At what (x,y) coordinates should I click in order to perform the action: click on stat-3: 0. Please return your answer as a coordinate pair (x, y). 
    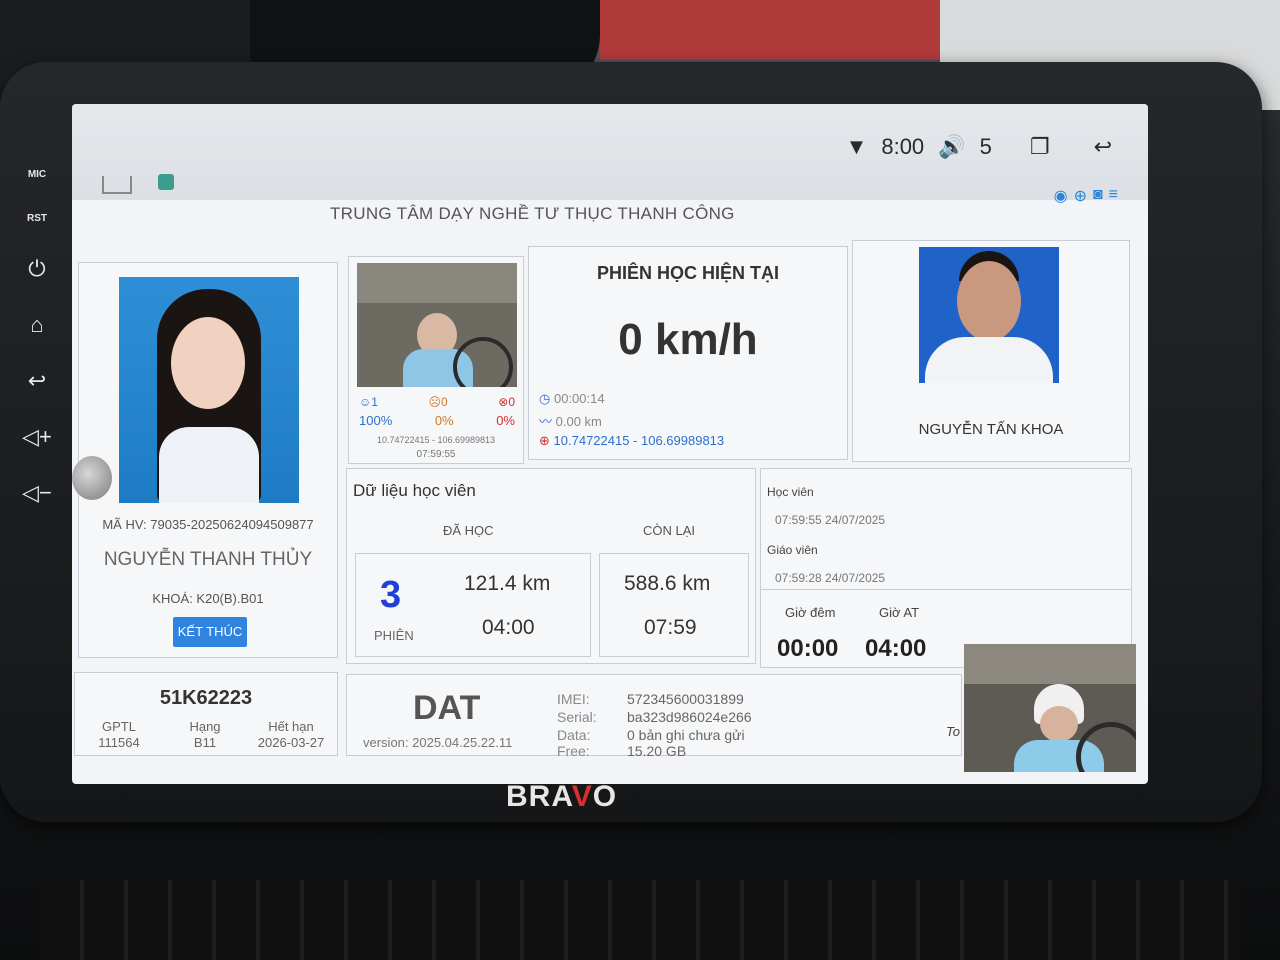
    Looking at the image, I should click on (511, 402).